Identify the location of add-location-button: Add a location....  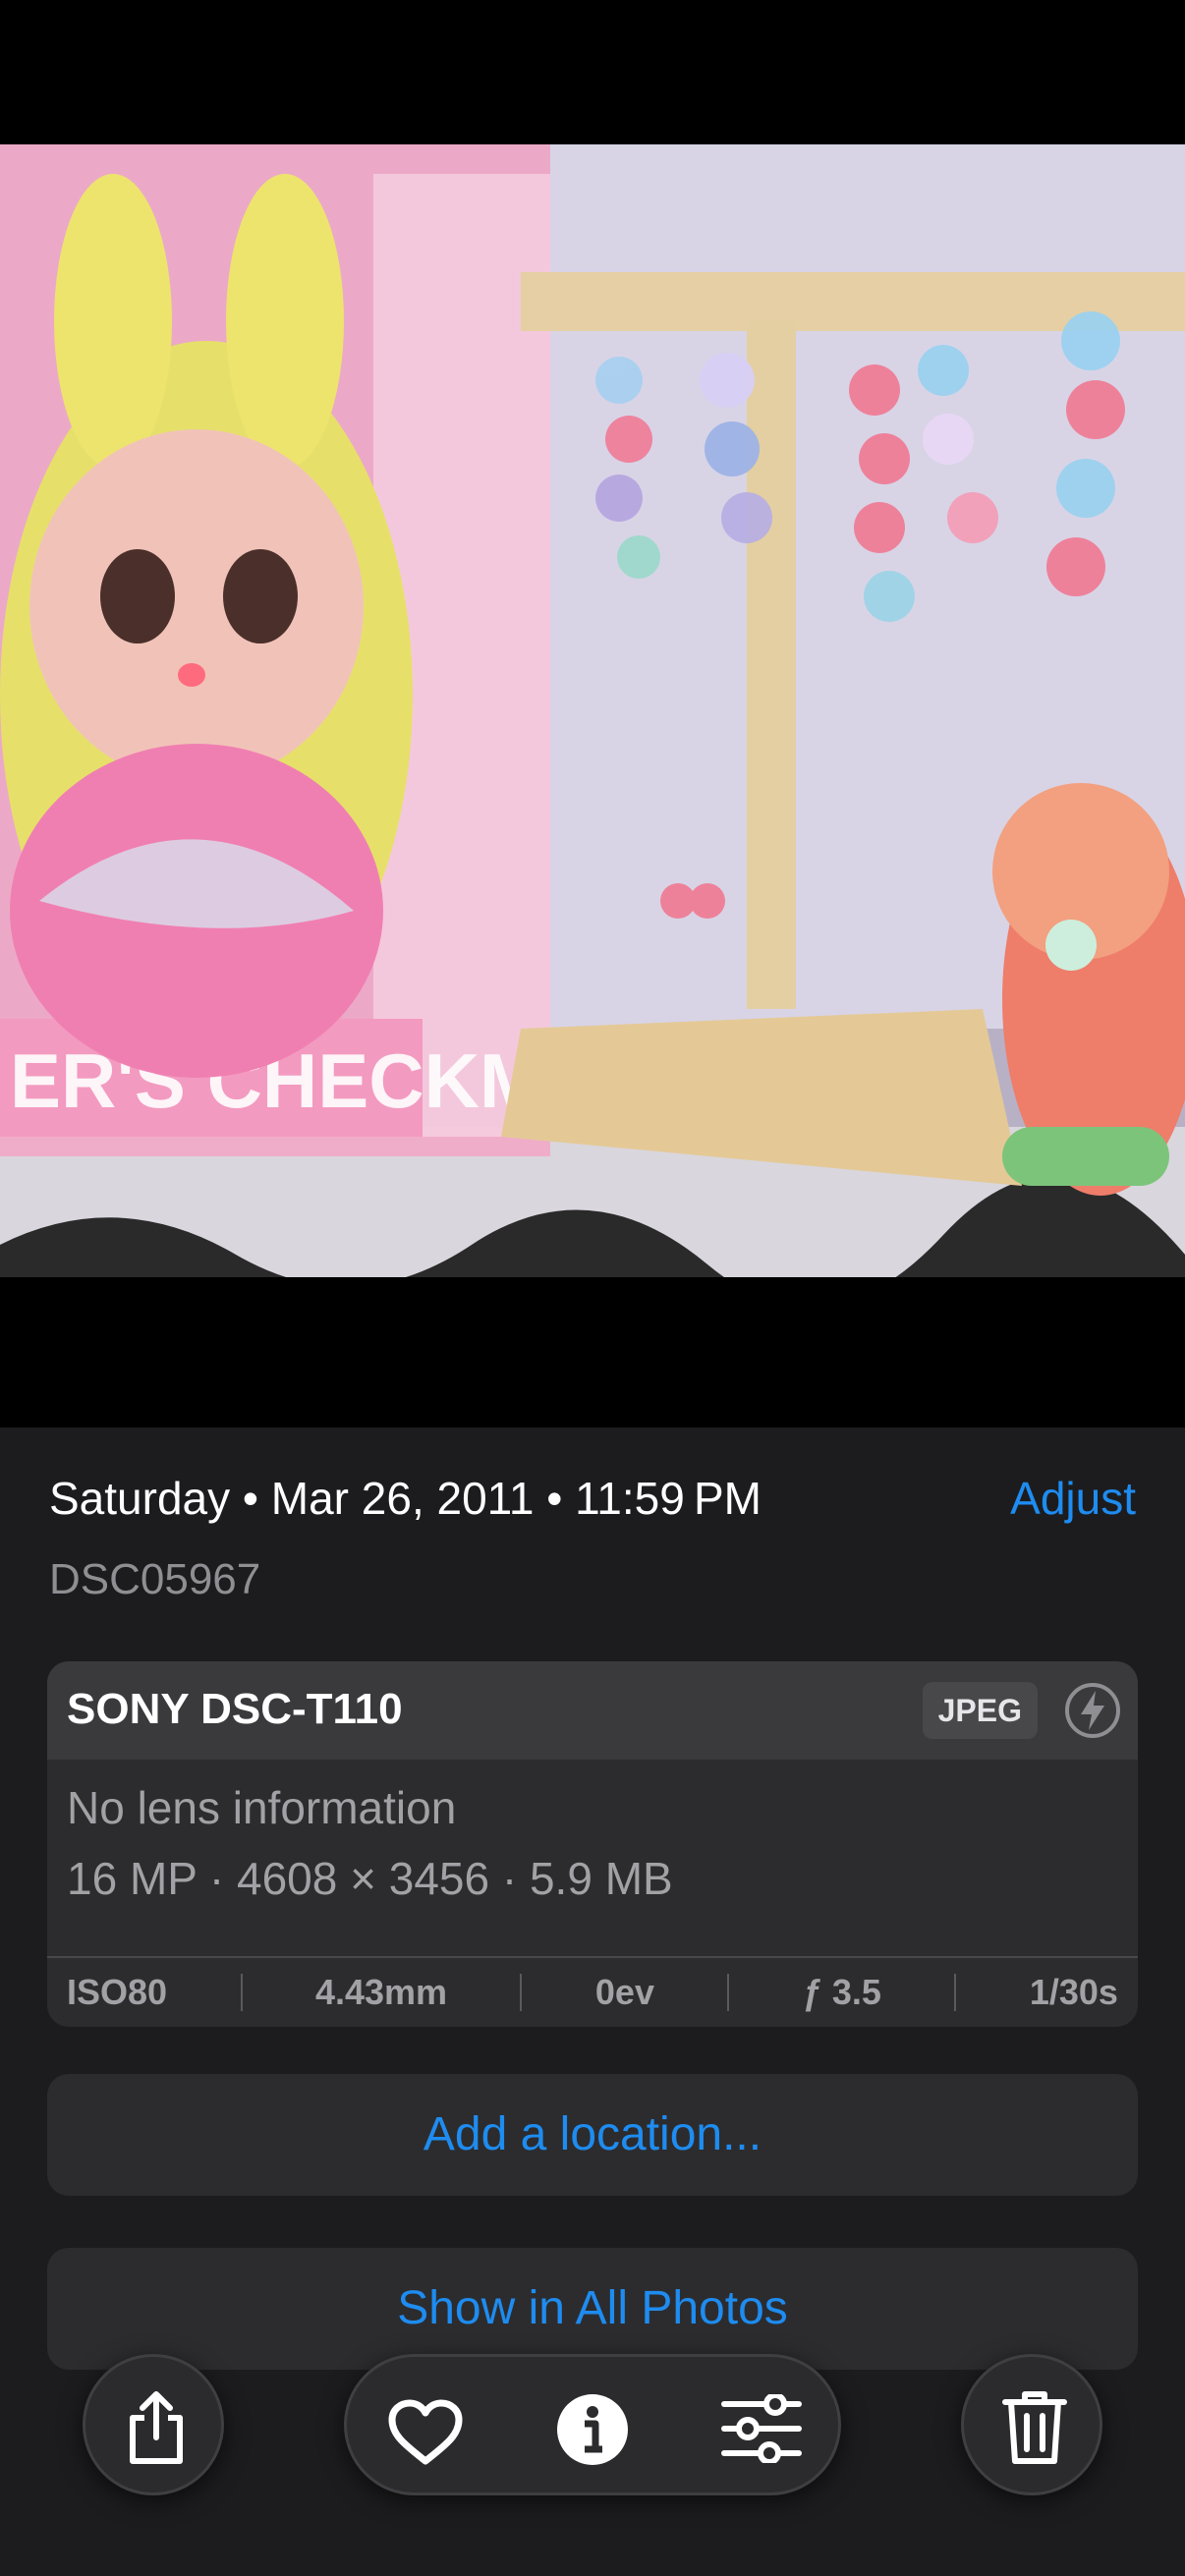
(592, 2135).